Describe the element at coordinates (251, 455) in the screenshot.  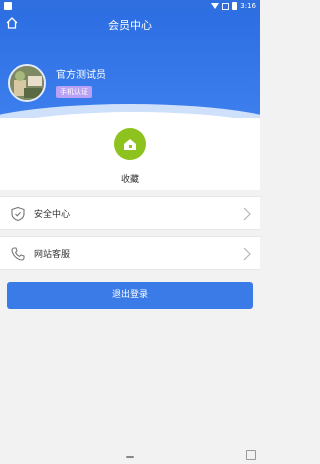
I see `resize-icon` at that location.